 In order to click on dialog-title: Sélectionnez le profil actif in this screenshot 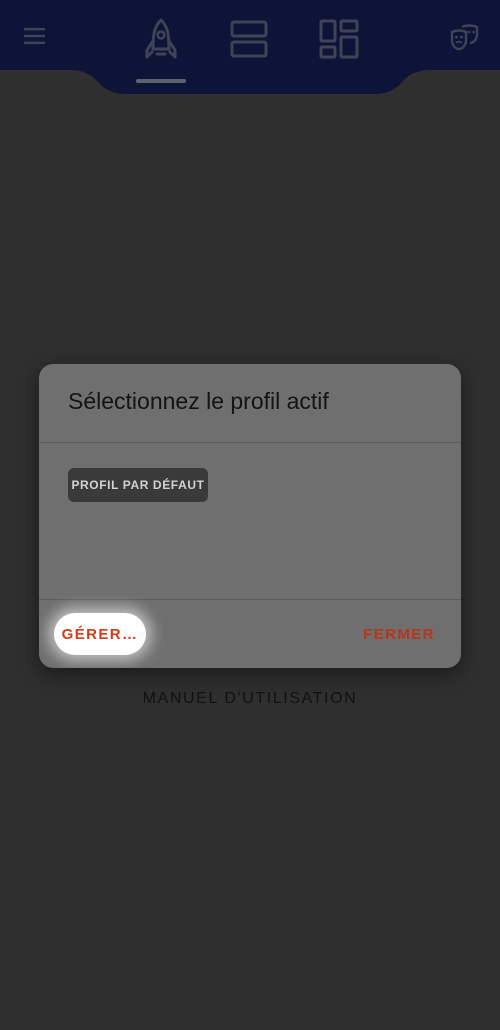, I will do `click(198, 401)`.